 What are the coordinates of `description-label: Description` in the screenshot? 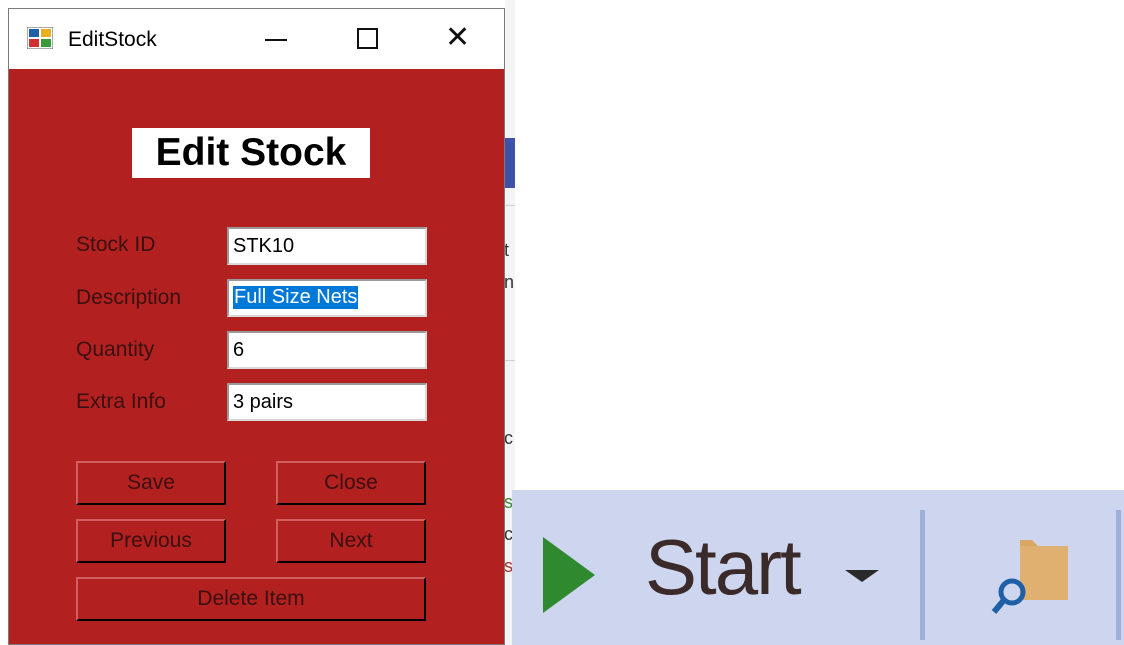 It's located at (129, 297).